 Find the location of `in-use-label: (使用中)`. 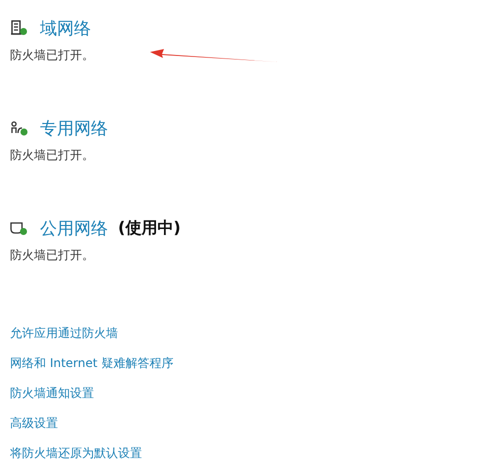

in-use-label: (使用中) is located at coordinates (149, 228).